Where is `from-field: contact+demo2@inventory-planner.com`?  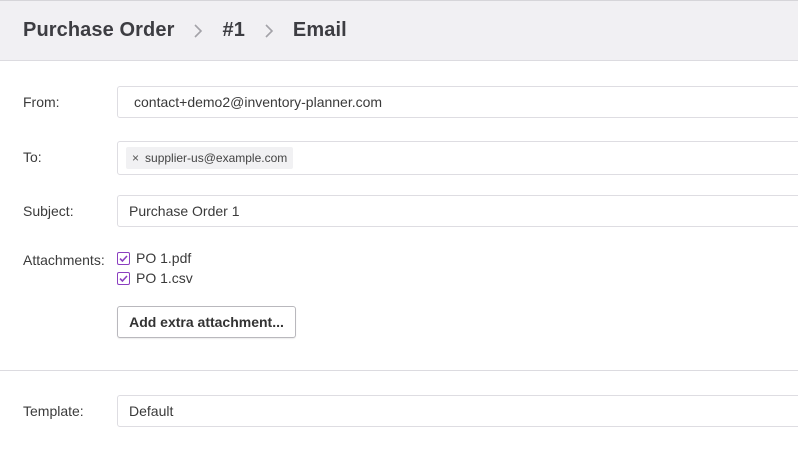
from-field: contact+demo2@inventory-planner.com is located at coordinates (457, 102).